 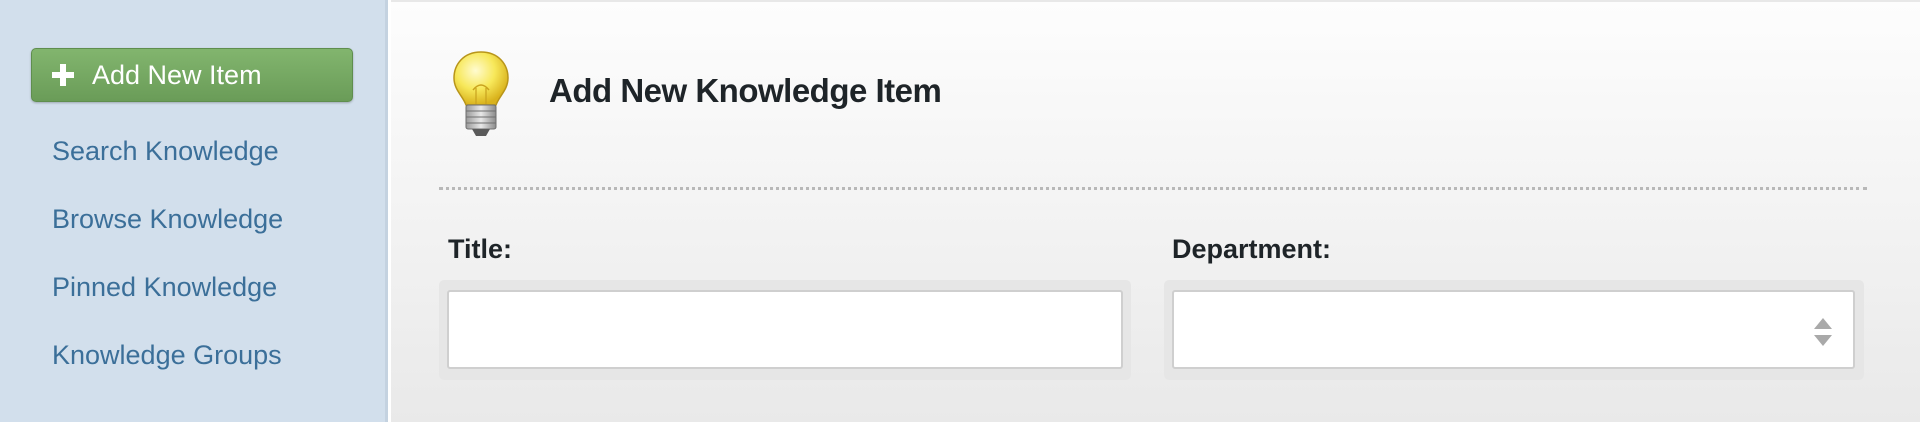 What do you see at coordinates (165, 151) in the screenshot?
I see `sidebar-item-search-knowledge: Search Knowledge` at bounding box center [165, 151].